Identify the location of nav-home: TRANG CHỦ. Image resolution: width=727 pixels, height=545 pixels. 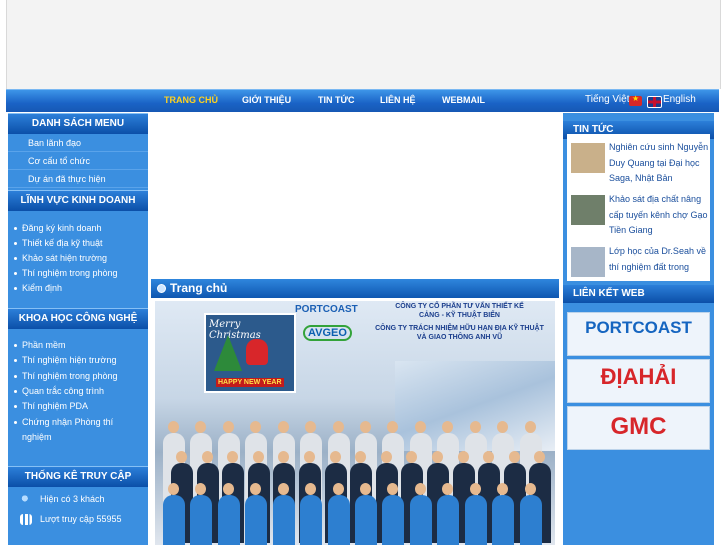
(191, 100).